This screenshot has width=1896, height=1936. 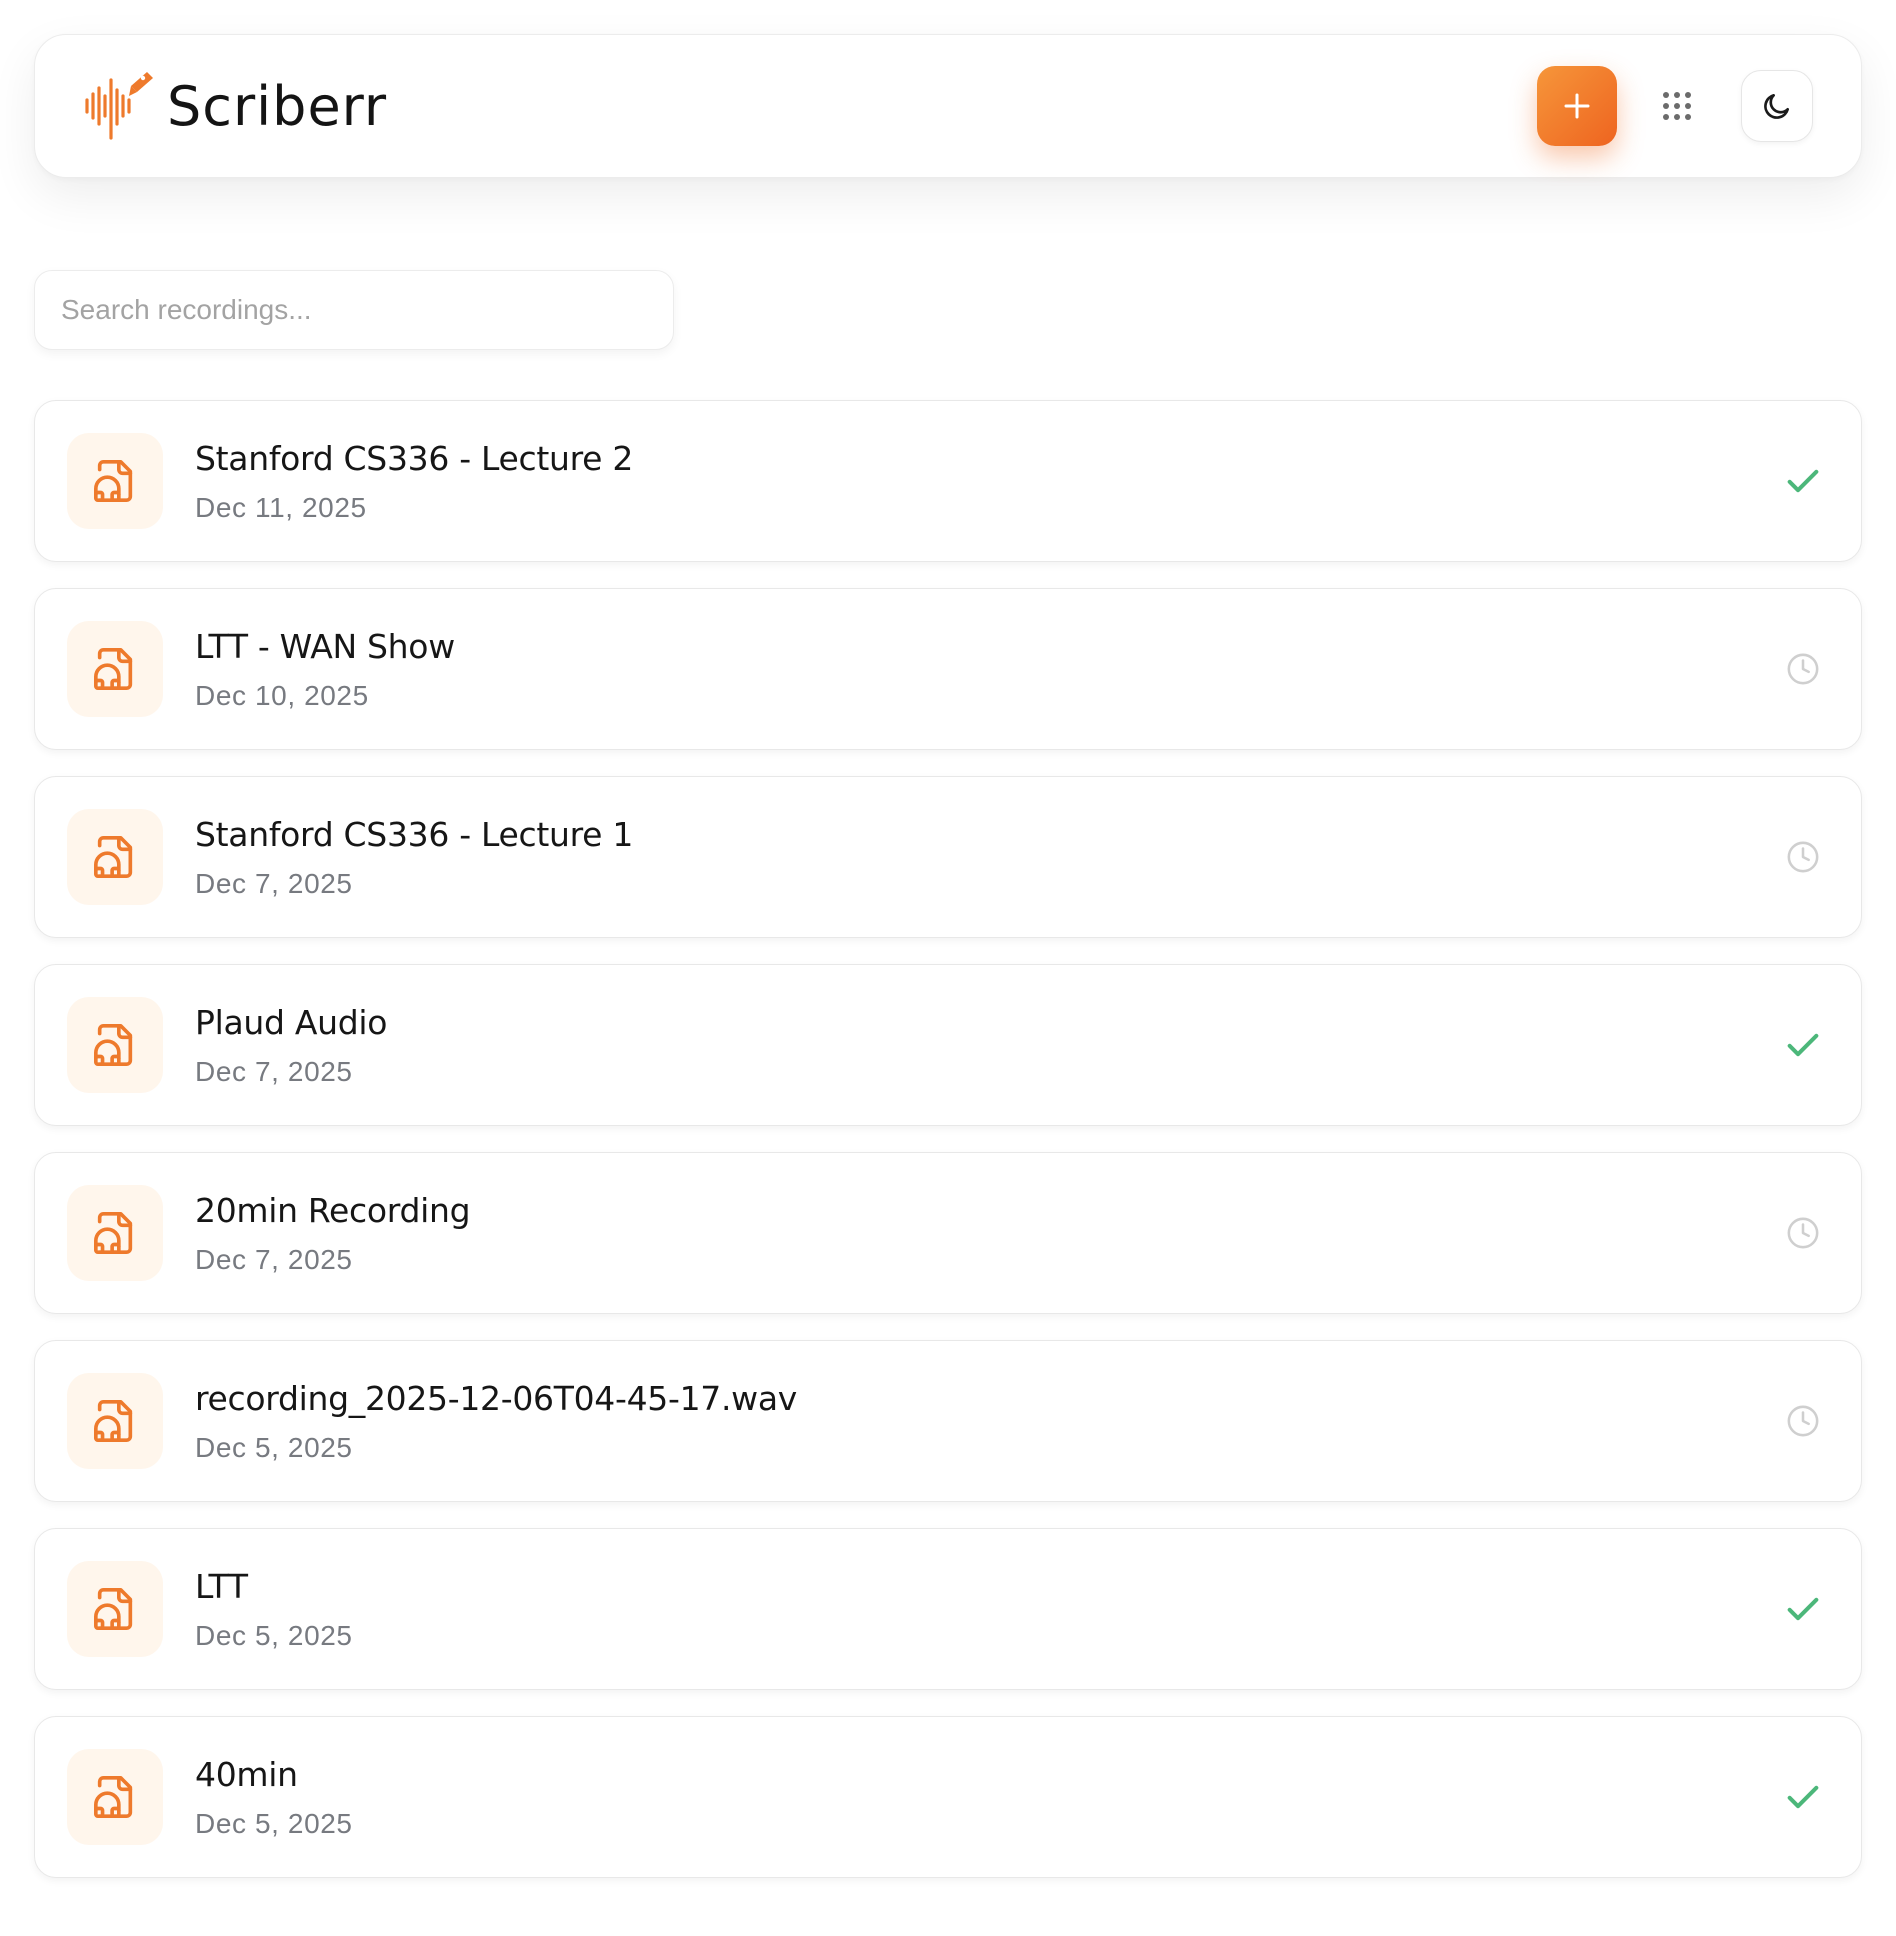 I want to click on brand-name: Scriberr, so click(x=277, y=106).